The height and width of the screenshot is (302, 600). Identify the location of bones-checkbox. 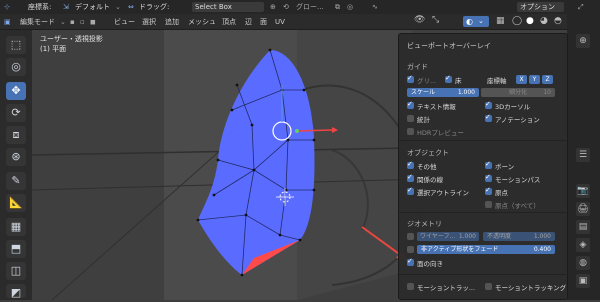
(488, 164).